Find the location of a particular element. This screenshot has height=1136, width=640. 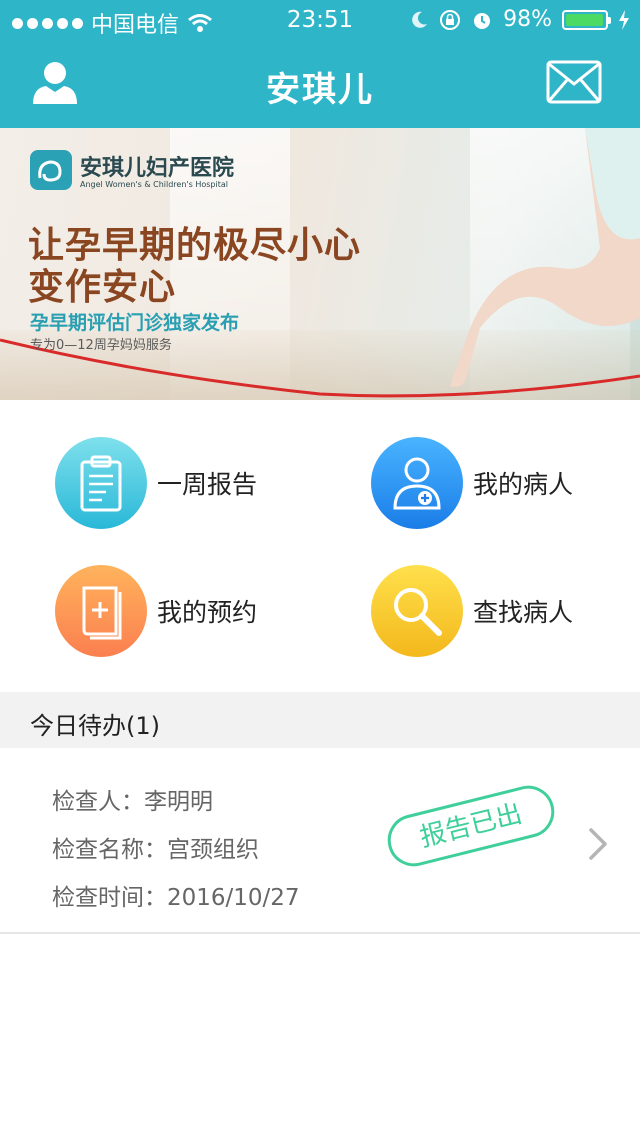

menu-find-patient: 查找病人 is located at coordinates (472, 611).